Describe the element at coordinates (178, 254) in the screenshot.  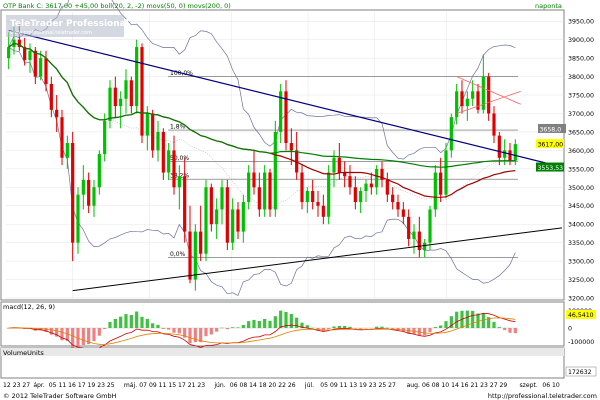
I see `fib-level-label: 0,0%` at that location.